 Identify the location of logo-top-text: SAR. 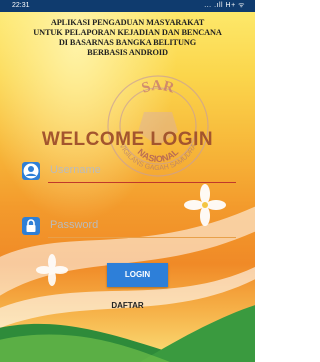
(158, 87).